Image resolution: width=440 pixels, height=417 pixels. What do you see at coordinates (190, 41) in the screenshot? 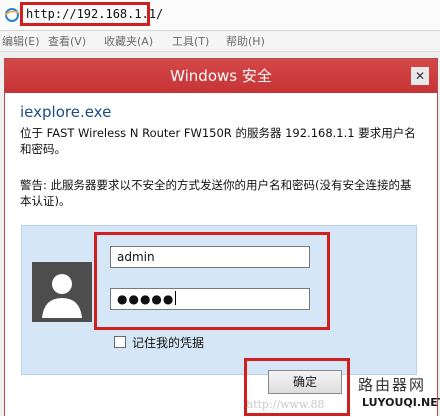
I see `menu-tools: 工具(T)` at bounding box center [190, 41].